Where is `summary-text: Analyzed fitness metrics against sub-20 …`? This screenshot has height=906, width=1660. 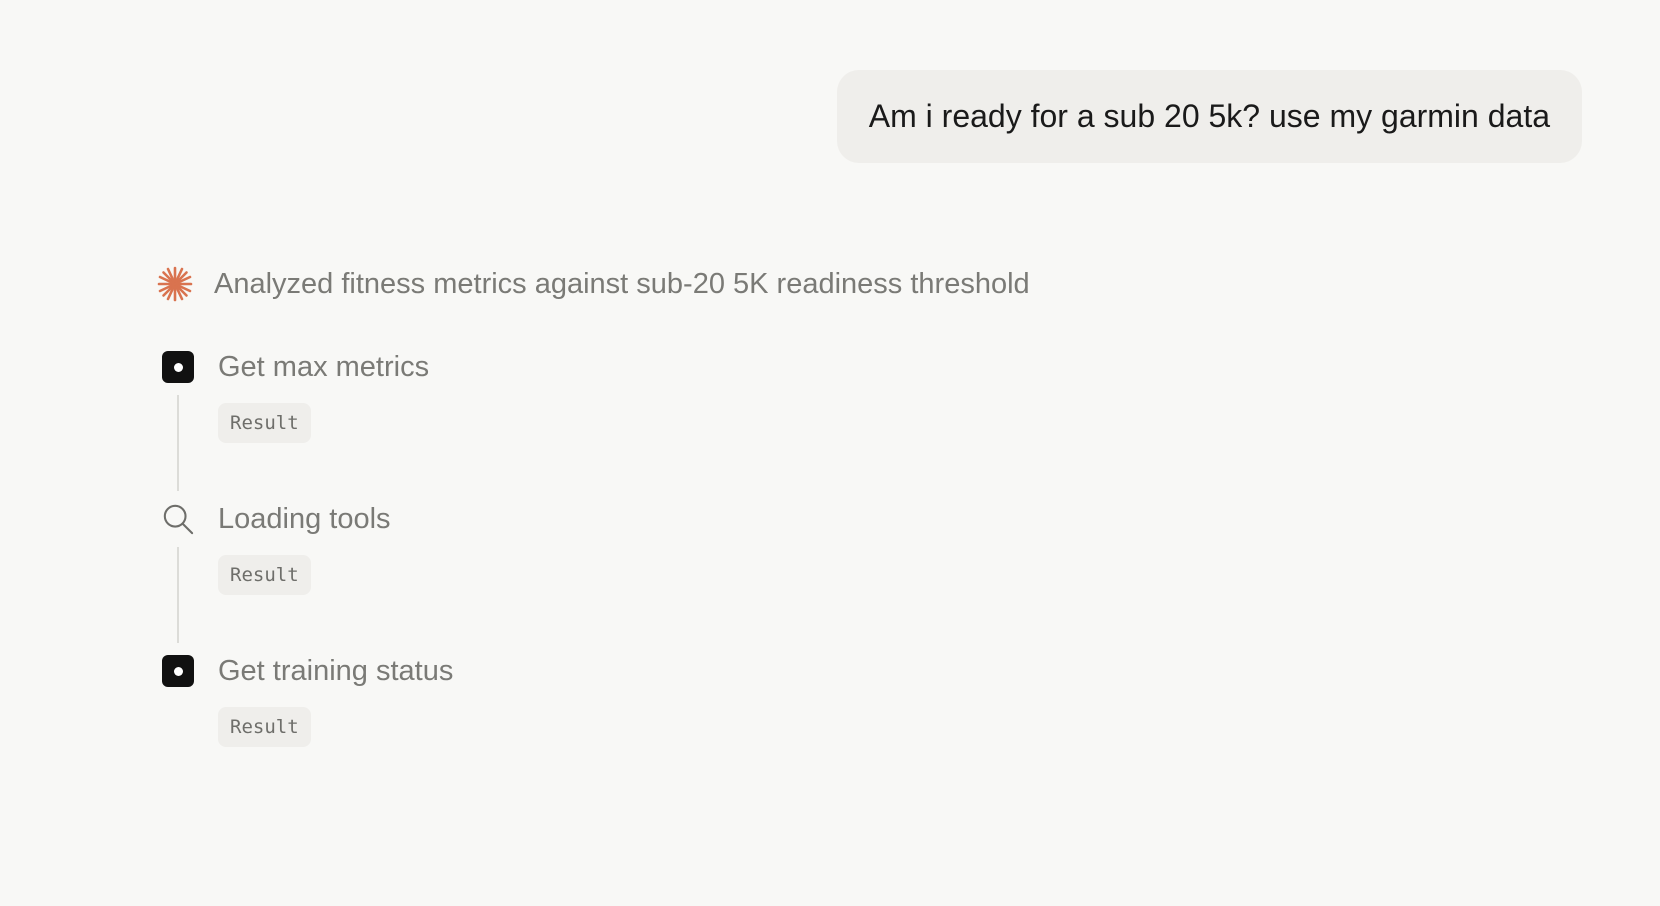
summary-text: Analyzed fitness metrics against sub-20 … is located at coordinates (622, 283).